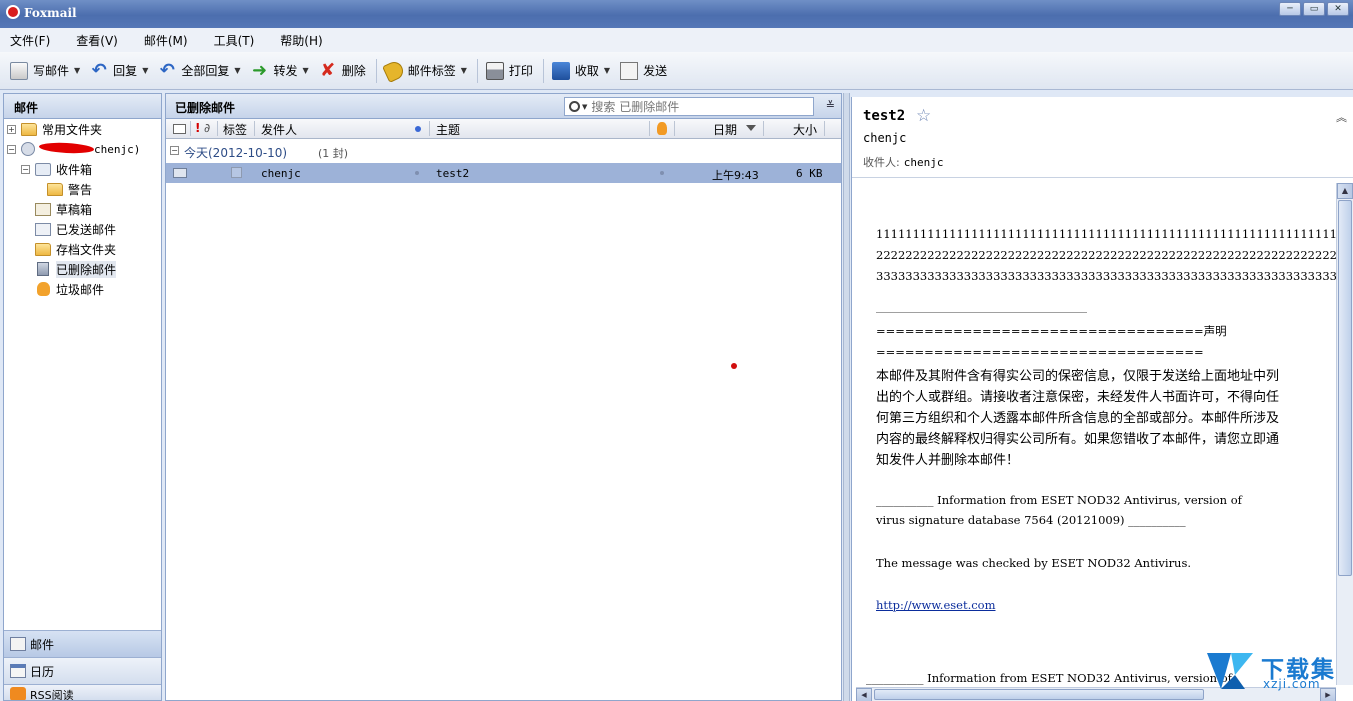 This screenshot has width=1353, height=701. I want to click on minimize-button: ─, so click(1290, 9).